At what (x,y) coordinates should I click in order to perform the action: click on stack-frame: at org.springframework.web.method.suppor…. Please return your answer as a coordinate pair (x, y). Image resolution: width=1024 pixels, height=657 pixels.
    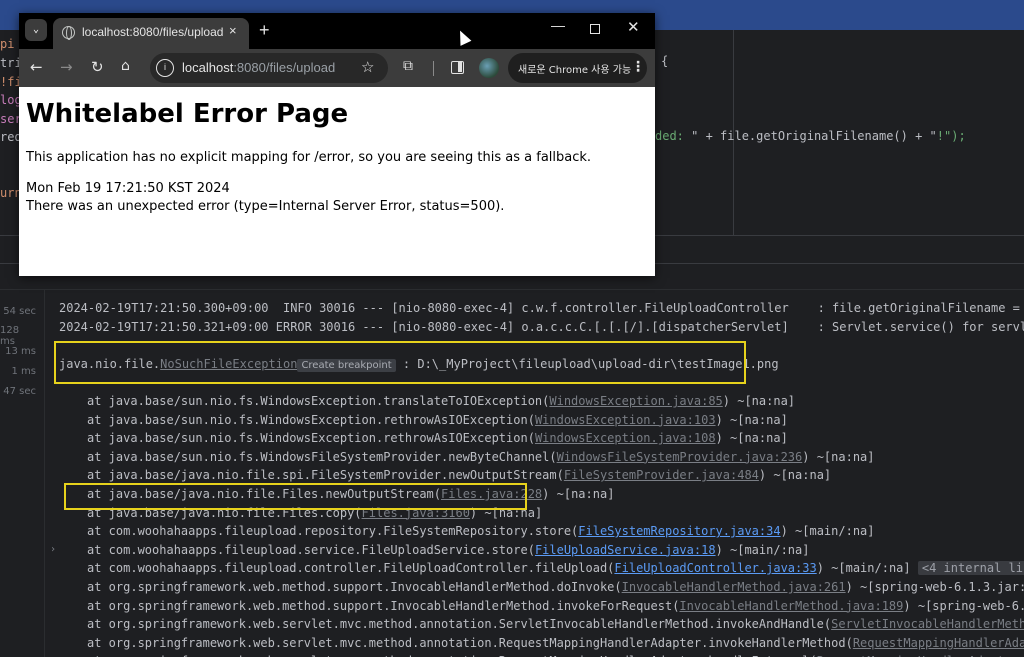
    Looking at the image, I should click on (555, 587).